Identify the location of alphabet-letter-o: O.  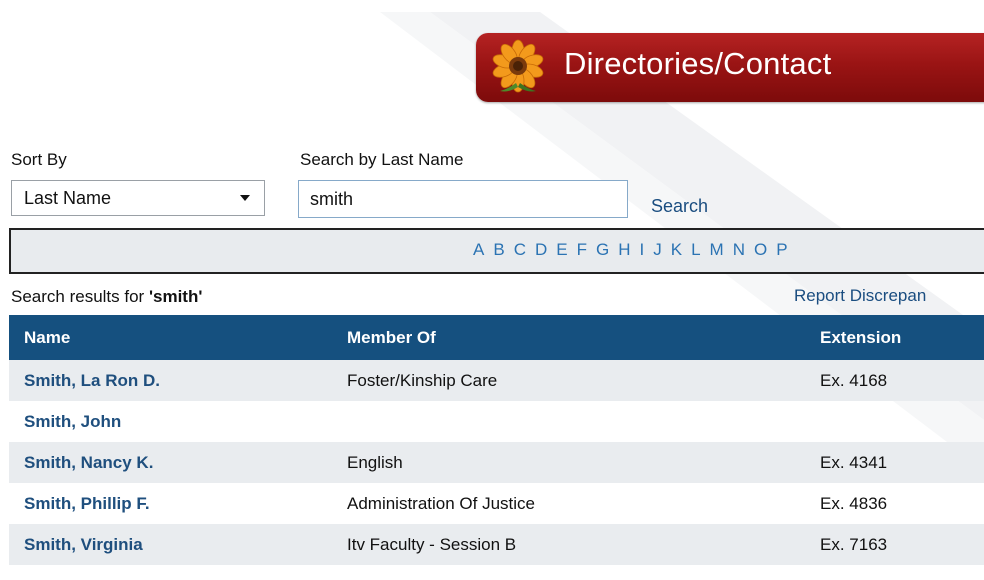
(760, 250).